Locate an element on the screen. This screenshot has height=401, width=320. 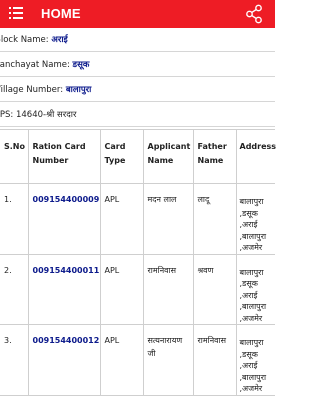
header-ration-card-number: Ration Card Number is located at coordinates (64, 156).